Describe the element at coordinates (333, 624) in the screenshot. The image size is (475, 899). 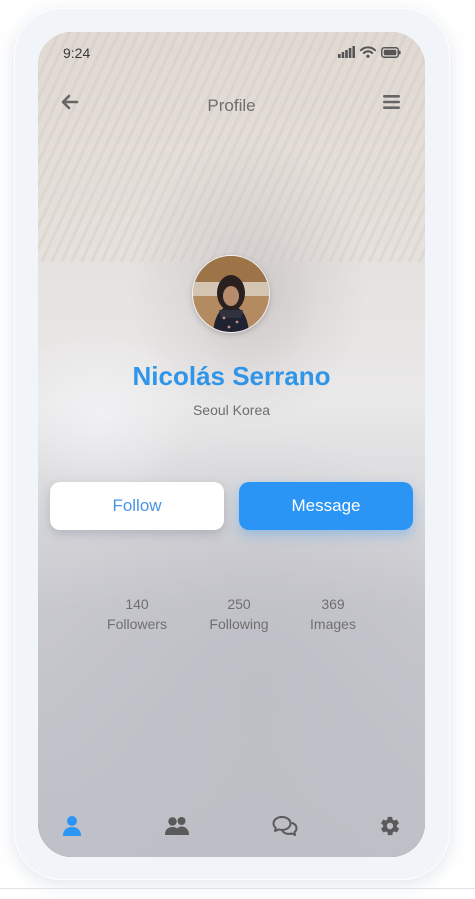
I see `stat-label: Images` at that location.